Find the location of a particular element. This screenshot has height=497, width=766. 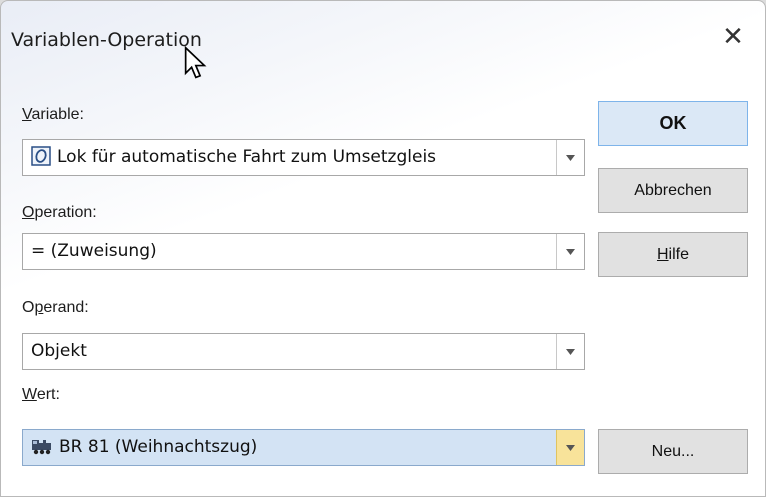

operand-value: Objekt is located at coordinates (59, 351).